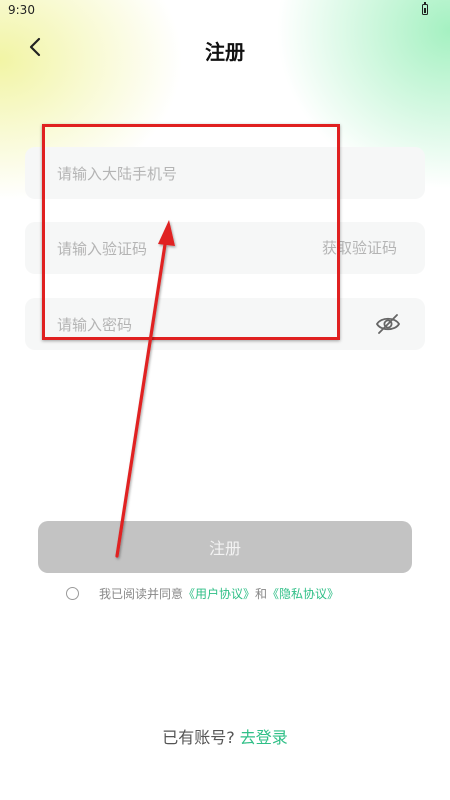 The image size is (450, 800). Describe the element at coordinates (72, 593) in the screenshot. I see `agree-radio` at that location.